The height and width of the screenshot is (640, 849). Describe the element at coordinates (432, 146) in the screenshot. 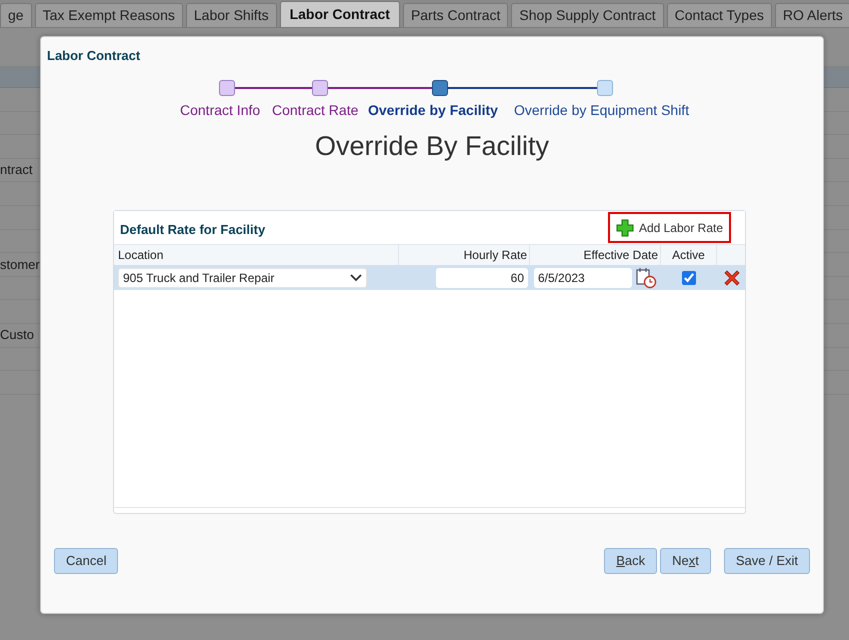

I see `page-heading: Override By Facility` at that location.